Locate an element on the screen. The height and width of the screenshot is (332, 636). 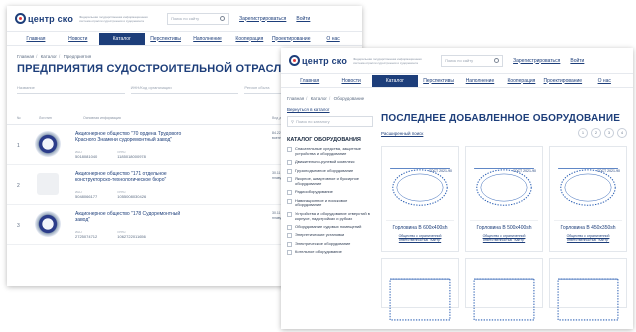
category-label: Навигационное и поисковое оборудование is located at coordinates (321, 202).